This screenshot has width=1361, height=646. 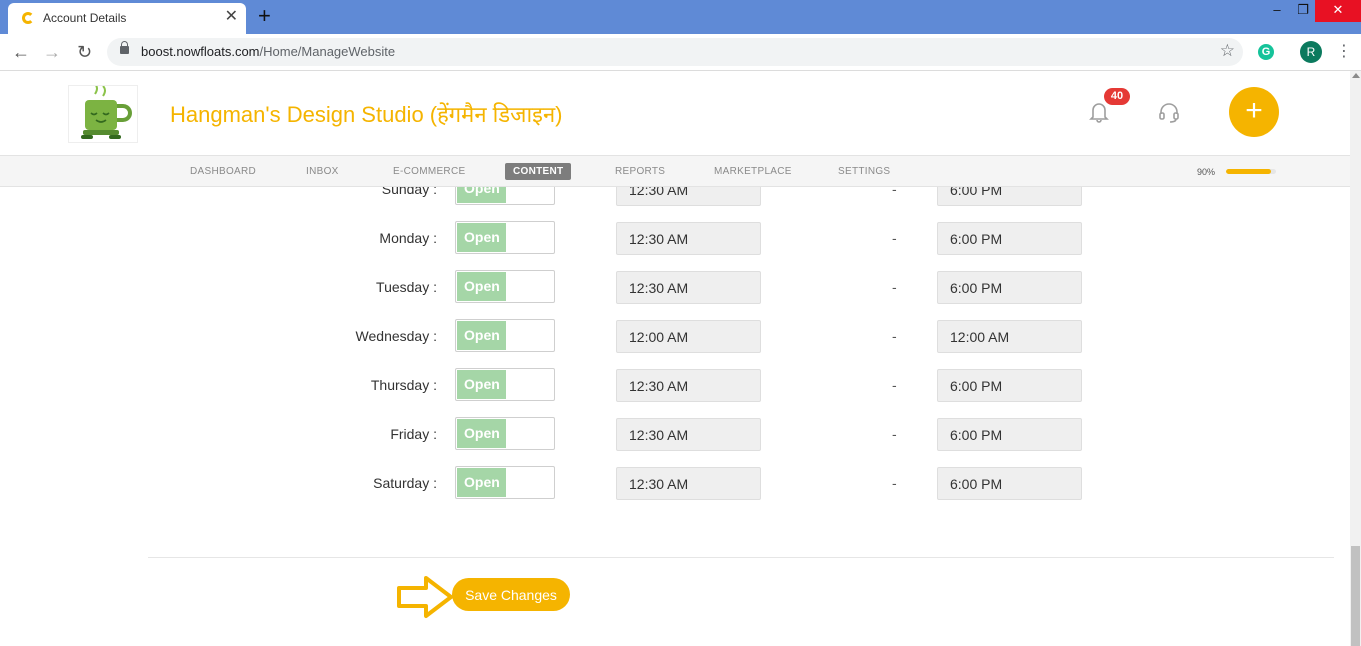 What do you see at coordinates (1266, 52) in the screenshot?
I see `grammarly-extension-icon: G` at bounding box center [1266, 52].